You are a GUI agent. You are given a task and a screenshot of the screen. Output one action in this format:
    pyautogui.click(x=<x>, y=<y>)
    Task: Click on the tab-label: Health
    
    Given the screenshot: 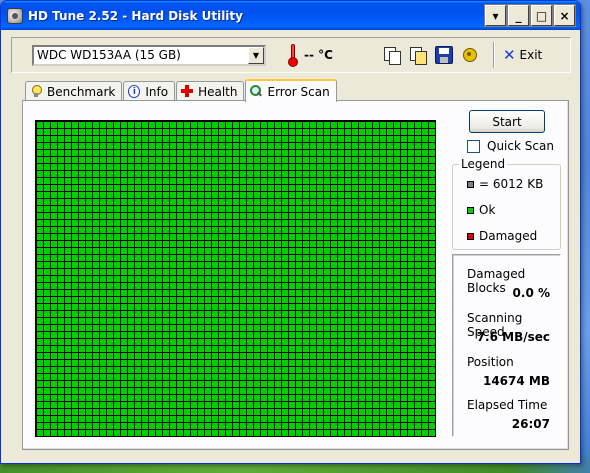 What is the action you would take?
    pyautogui.click(x=218, y=91)
    